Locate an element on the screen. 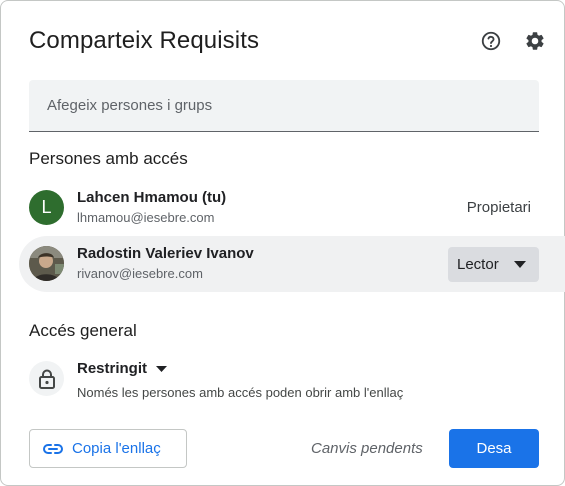  person-email: rivanov@iesebre.com is located at coordinates (140, 273).